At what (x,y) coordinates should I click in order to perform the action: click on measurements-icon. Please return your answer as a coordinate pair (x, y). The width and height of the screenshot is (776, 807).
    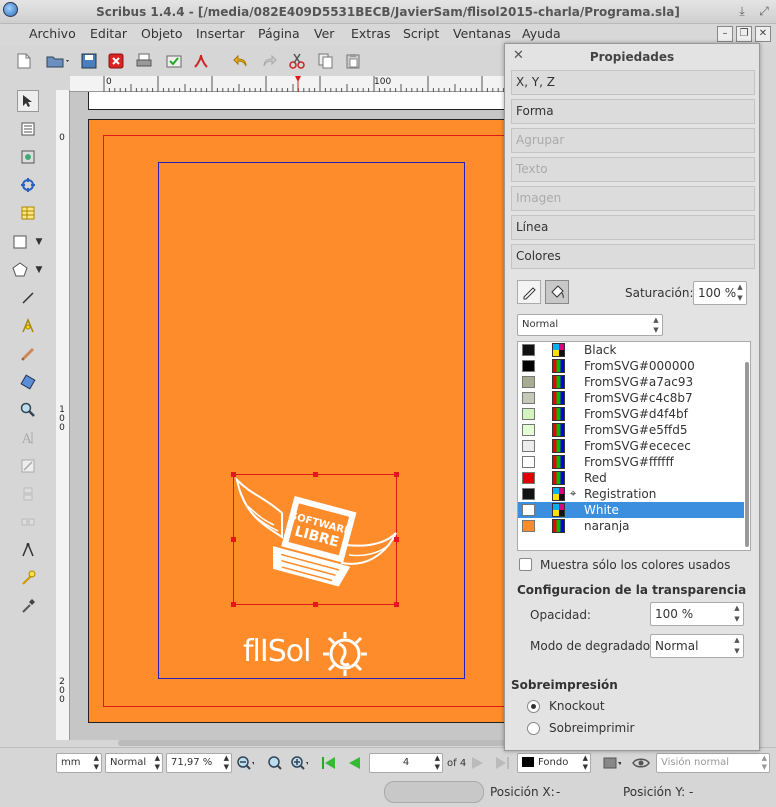
    Looking at the image, I should click on (28, 550).